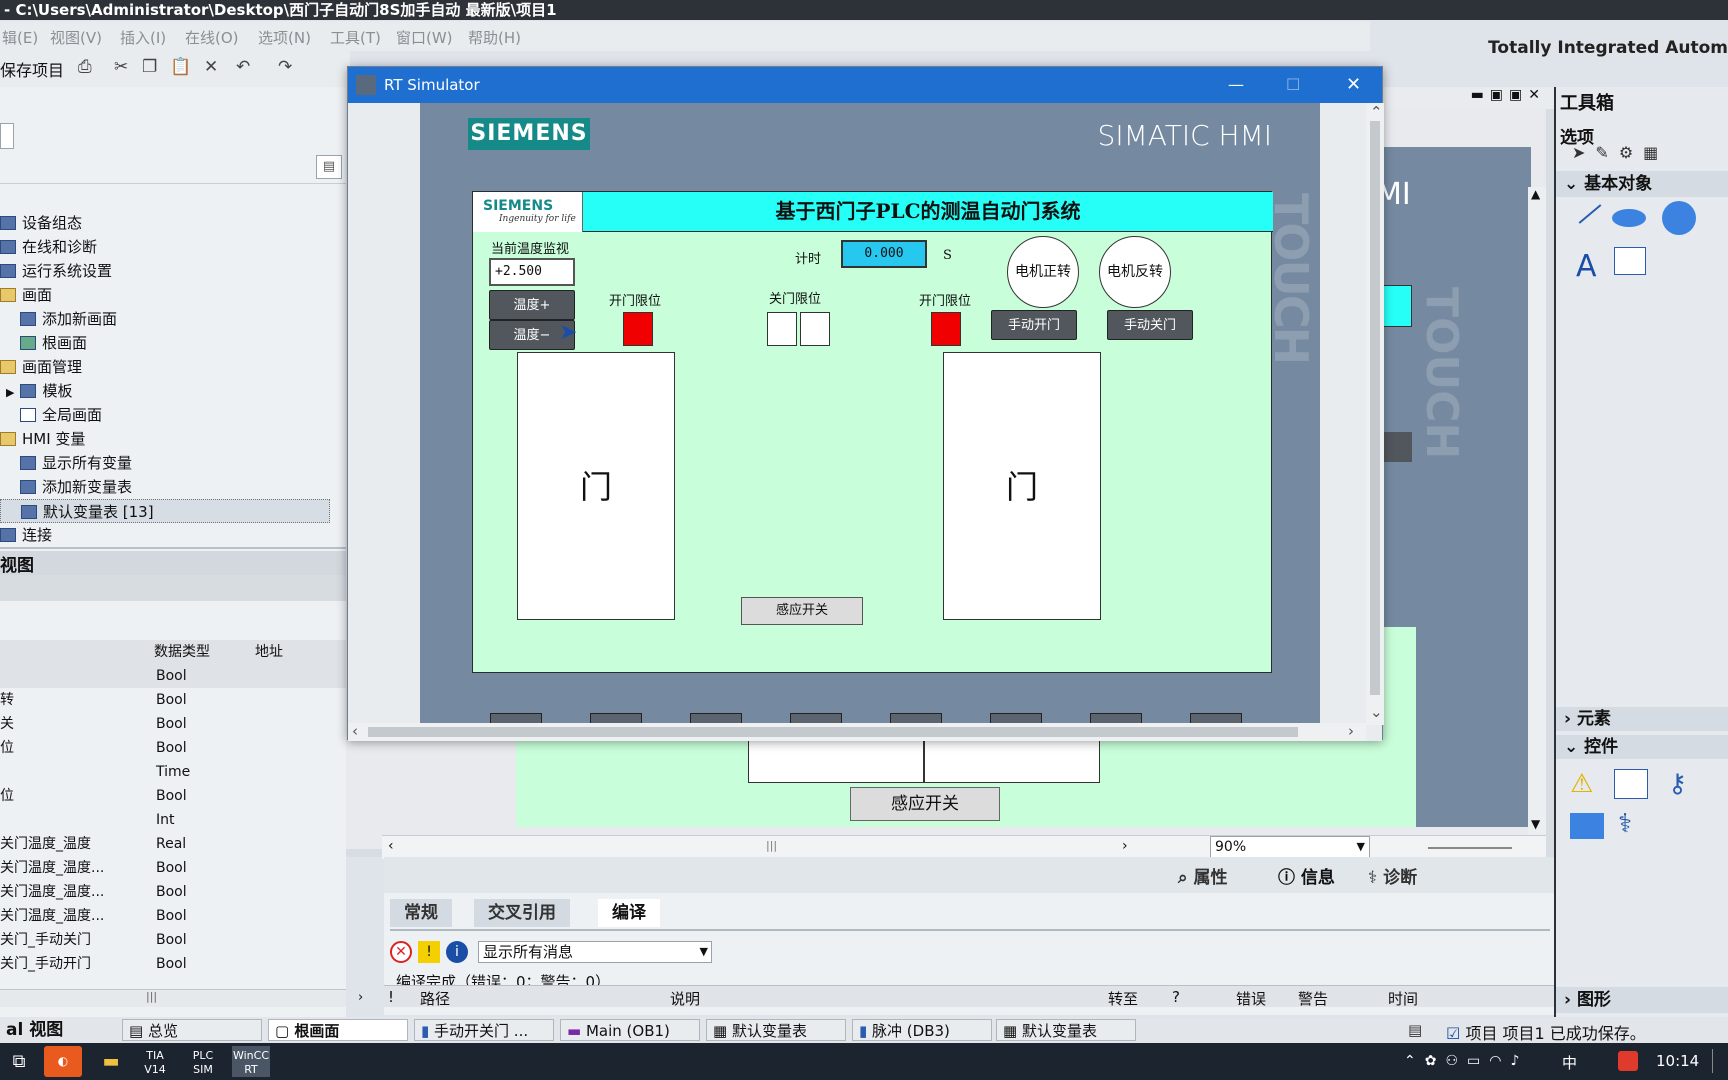 The image size is (1728, 1080). I want to click on tab-diagnostics: ⚕ 诊断, so click(1392, 875).